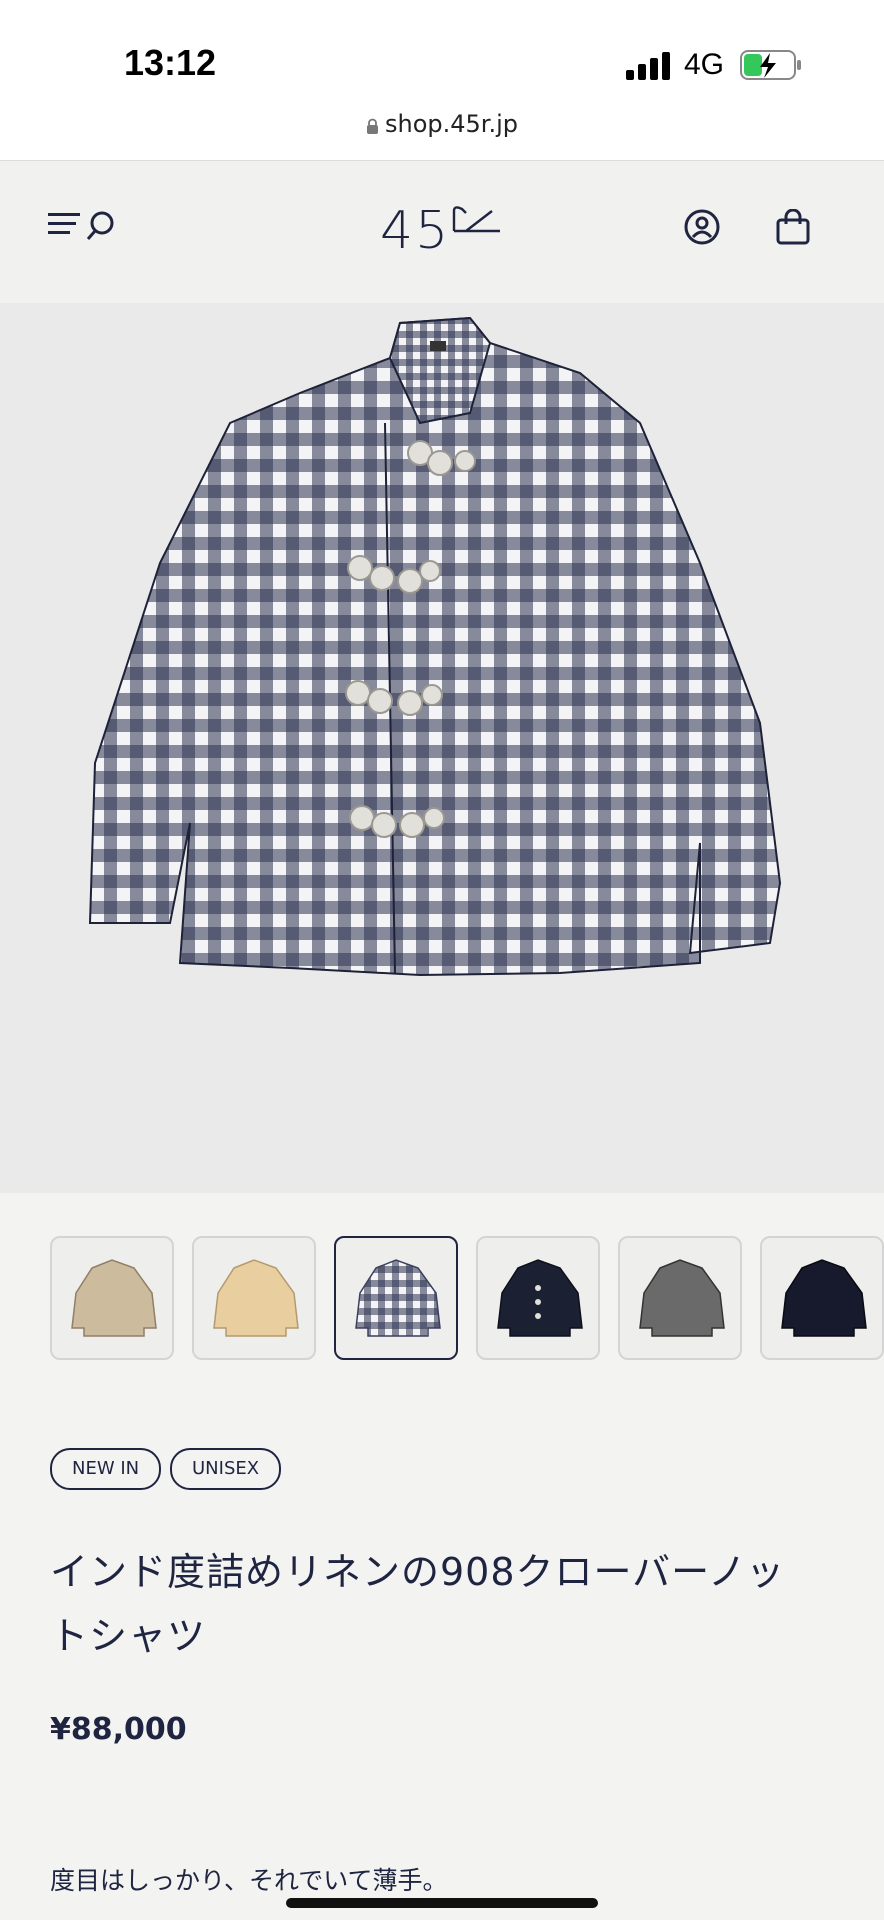 The height and width of the screenshot is (1920, 884). I want to click on signal-icon, so click(649, 65).